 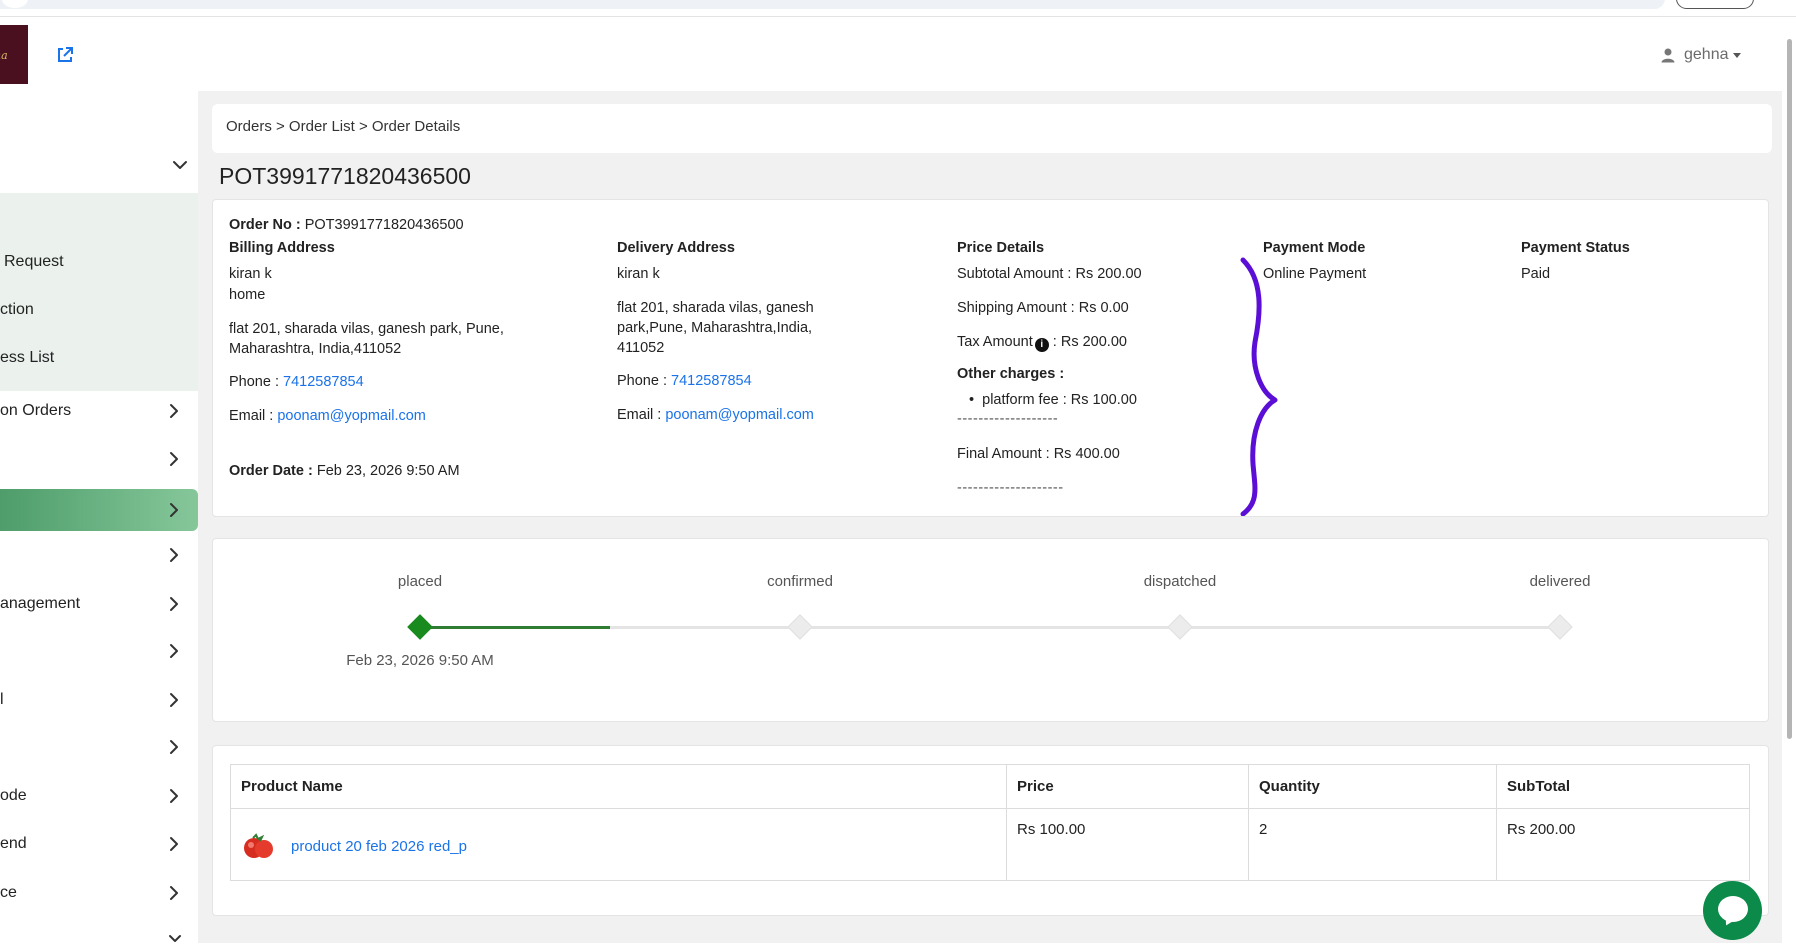 What do you see at coordinates (379, 846) in the screenshot?
I see `product-name-link: product 20 feb 2026 red_p` at bounding box center [379, 846].